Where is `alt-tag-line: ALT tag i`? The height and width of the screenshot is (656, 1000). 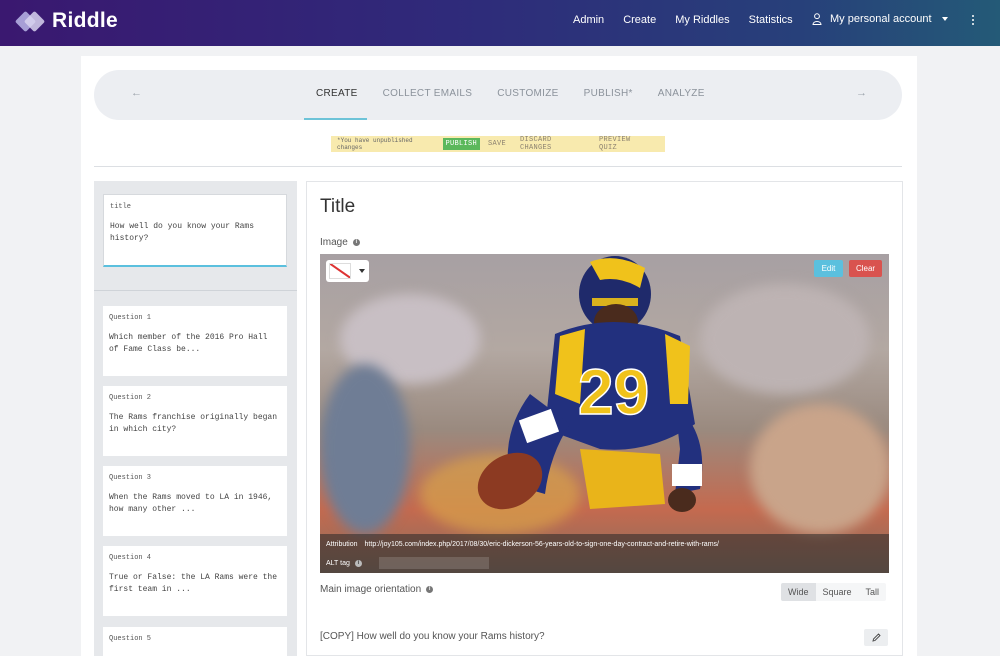
alt-tag-line: ALT tag i is located at coordinates (407, 563).